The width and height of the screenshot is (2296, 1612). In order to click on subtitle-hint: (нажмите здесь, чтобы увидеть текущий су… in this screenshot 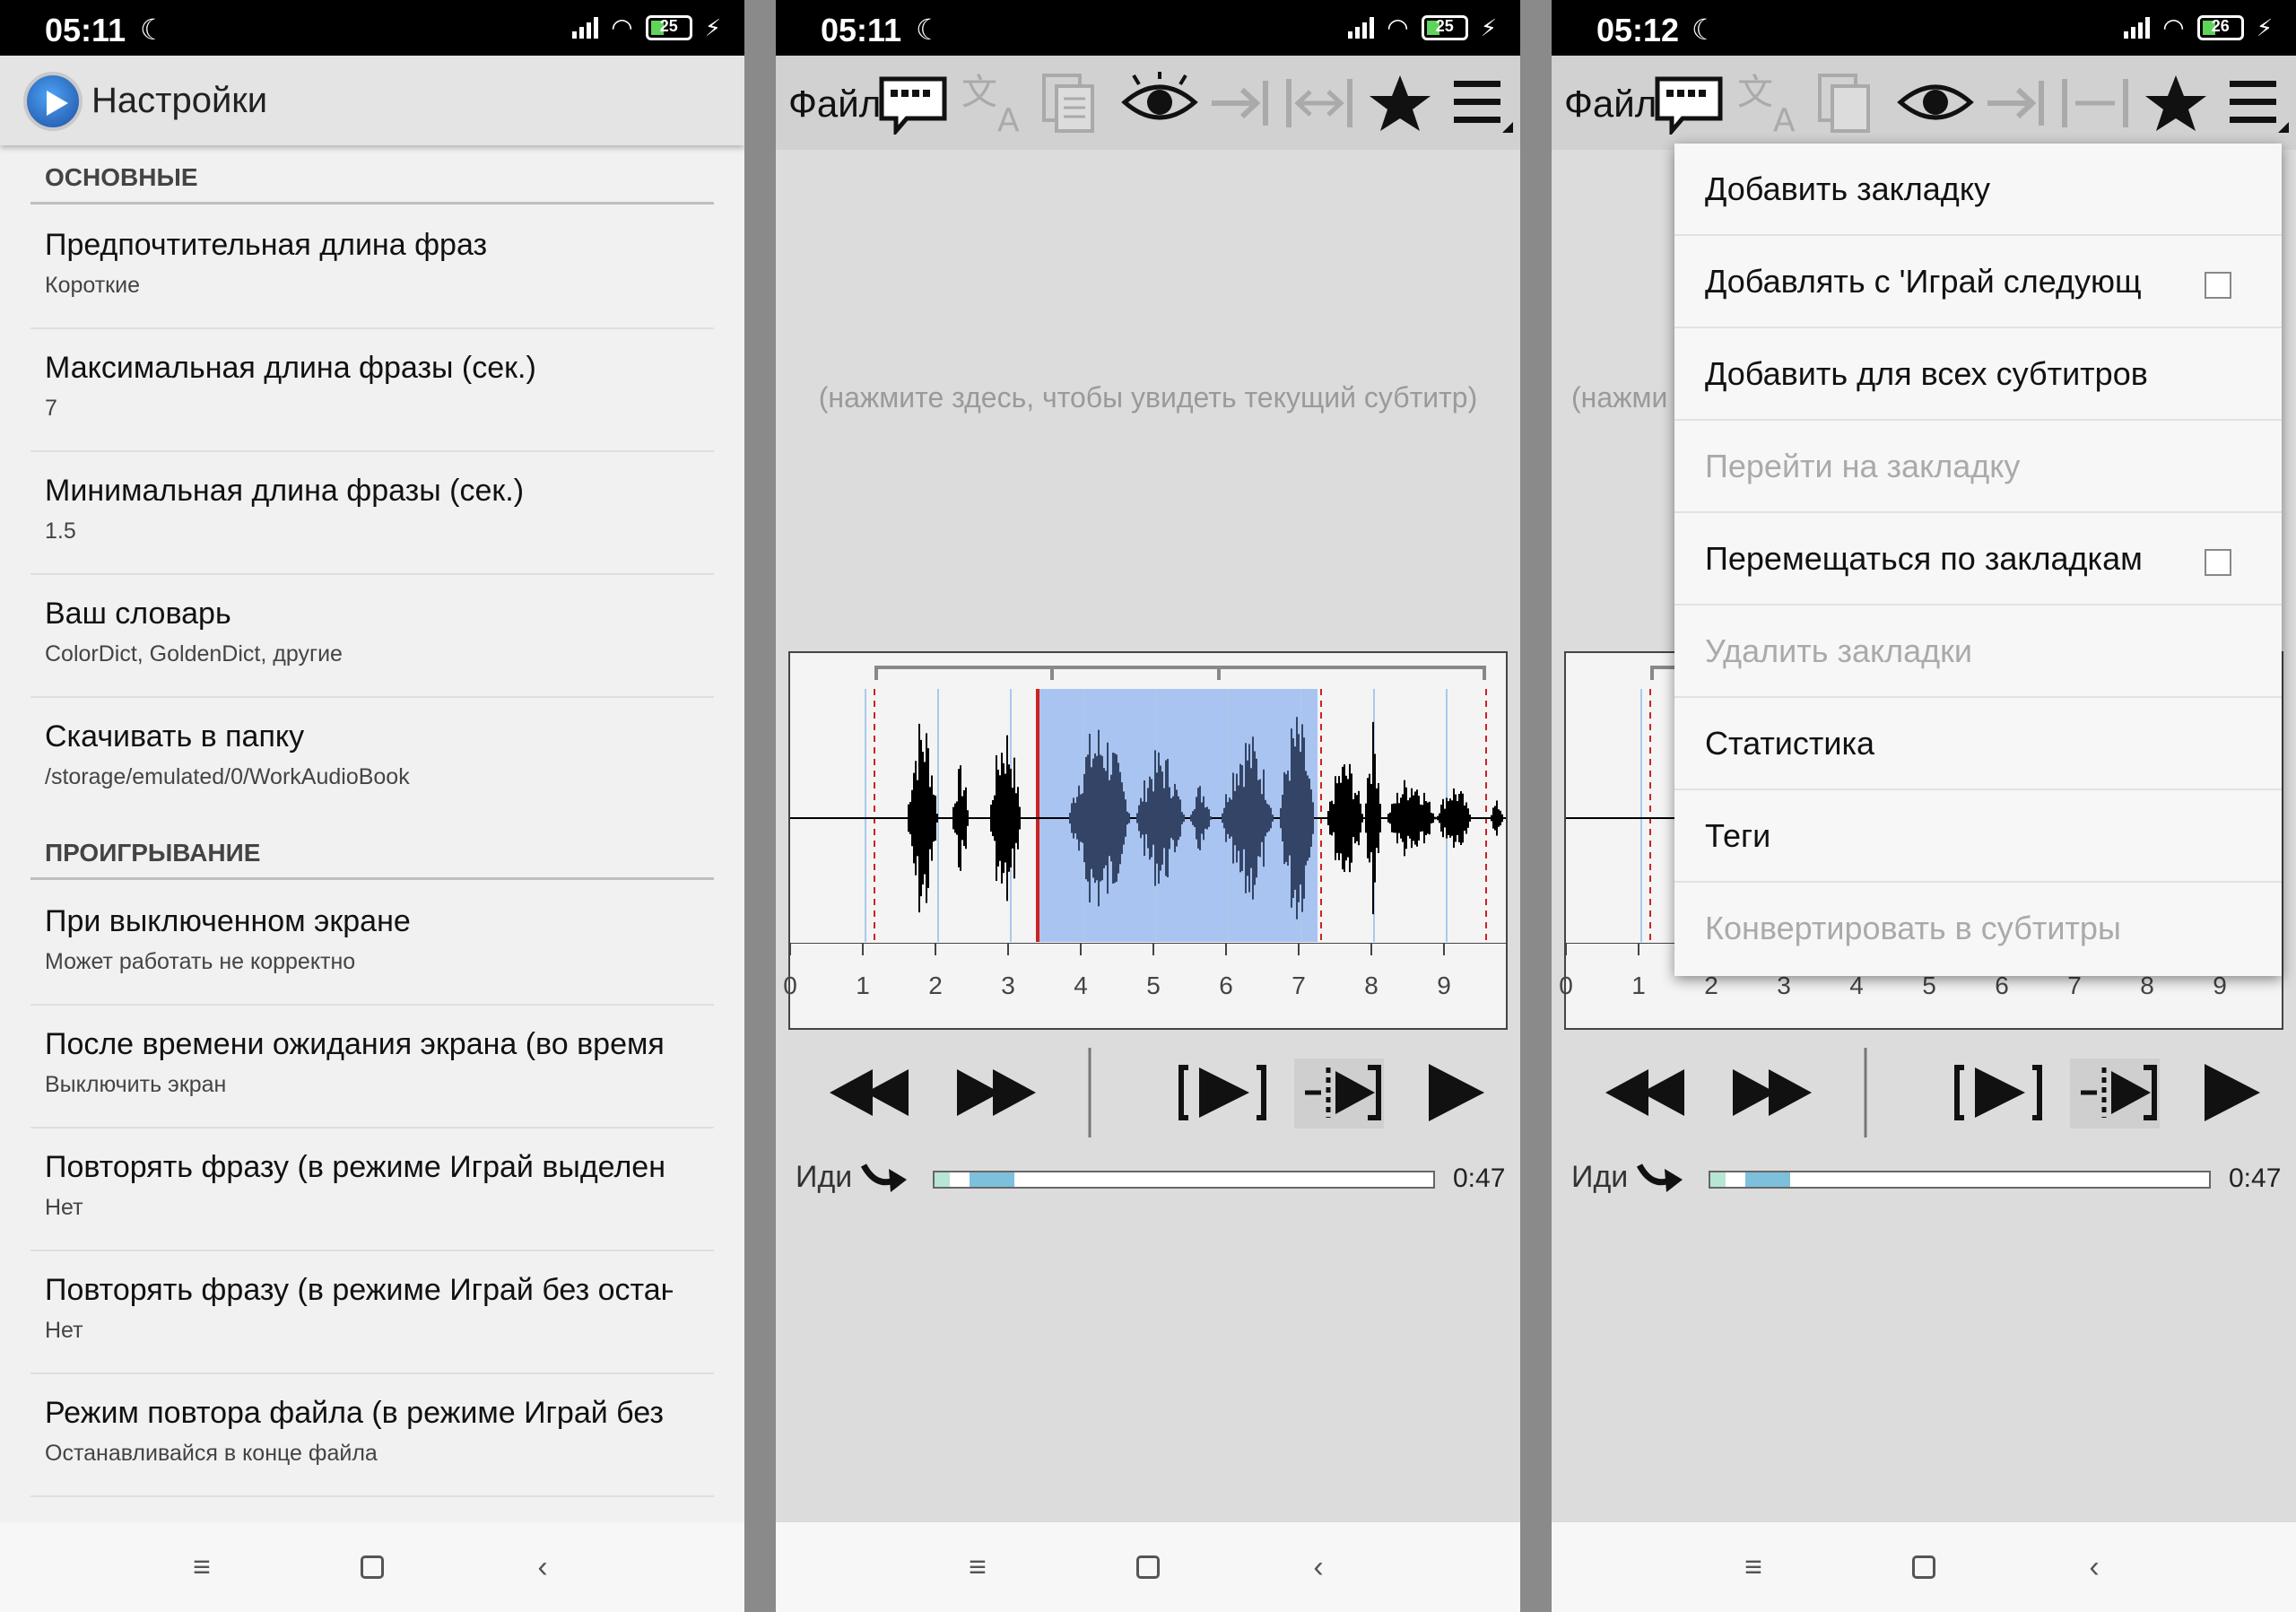, I will do `click(1148, 398)`.